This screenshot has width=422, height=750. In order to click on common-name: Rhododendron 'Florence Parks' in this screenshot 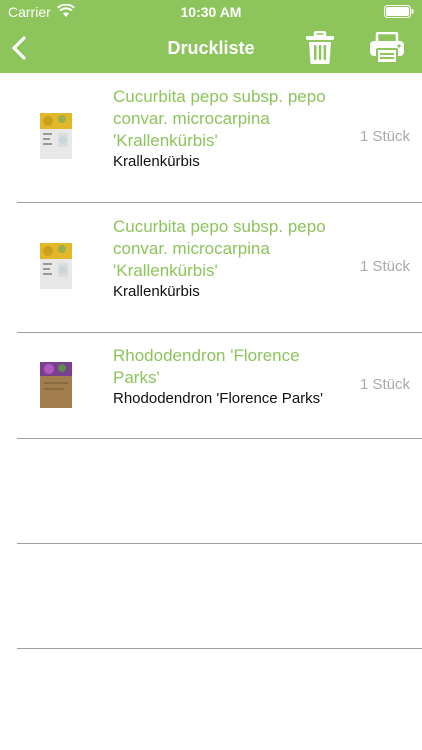, I will do `click(218, 398)`.